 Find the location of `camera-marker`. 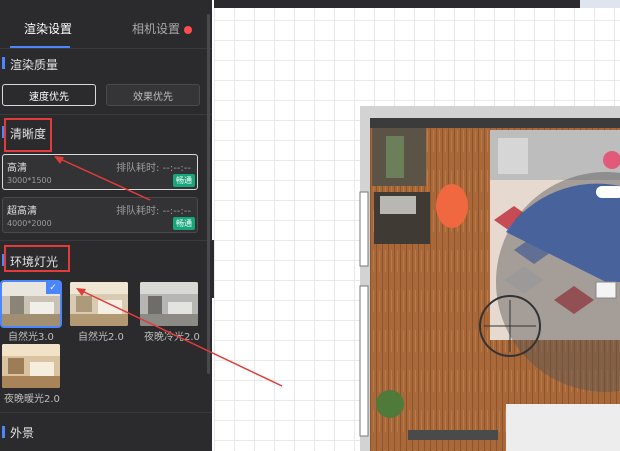

camera-marker is located at coordinates (606, 290).